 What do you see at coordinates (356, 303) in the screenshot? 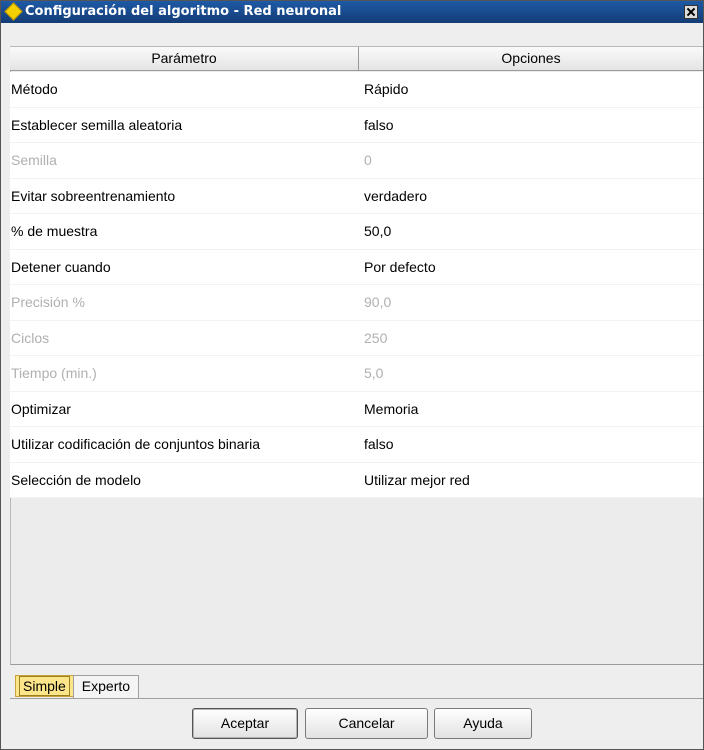
I see `table-row: Precisión % 90,0` at bounding box center [356, 303].